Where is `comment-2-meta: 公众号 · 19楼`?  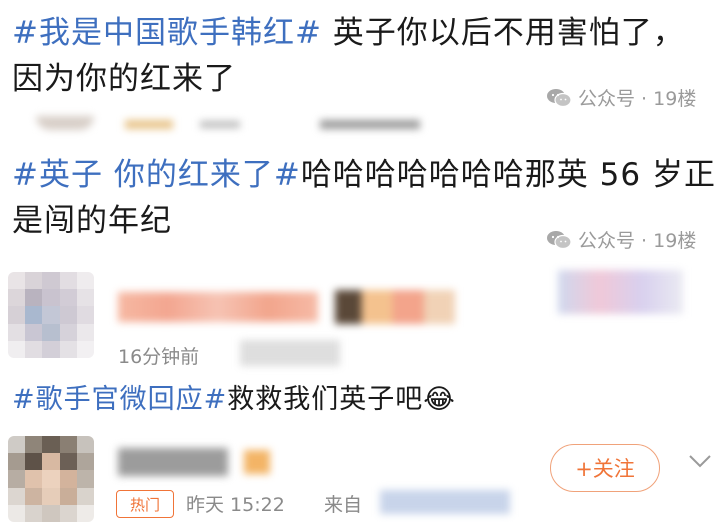 comment-2-meta: 公众号 · 19楼 is located at coordinates (621, 239).